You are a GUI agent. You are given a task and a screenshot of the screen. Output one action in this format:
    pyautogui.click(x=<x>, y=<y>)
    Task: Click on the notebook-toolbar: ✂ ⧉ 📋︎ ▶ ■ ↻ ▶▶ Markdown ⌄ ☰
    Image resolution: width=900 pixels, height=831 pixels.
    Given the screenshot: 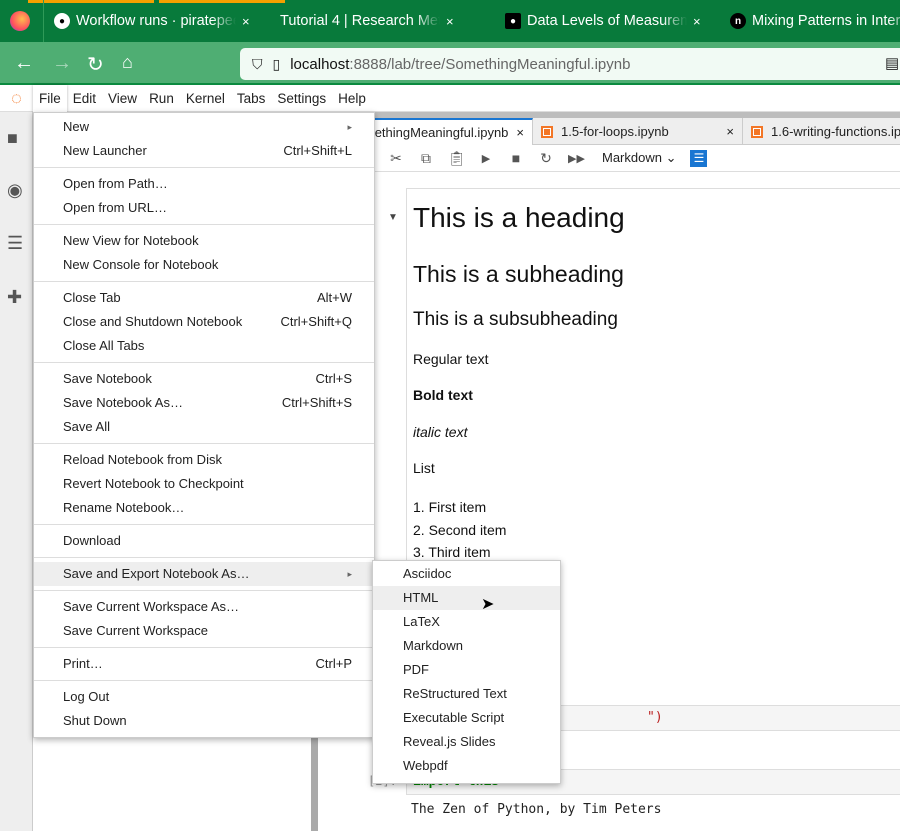 What is the action you would take?
    pyautogui.click(x=609, y=158)
    